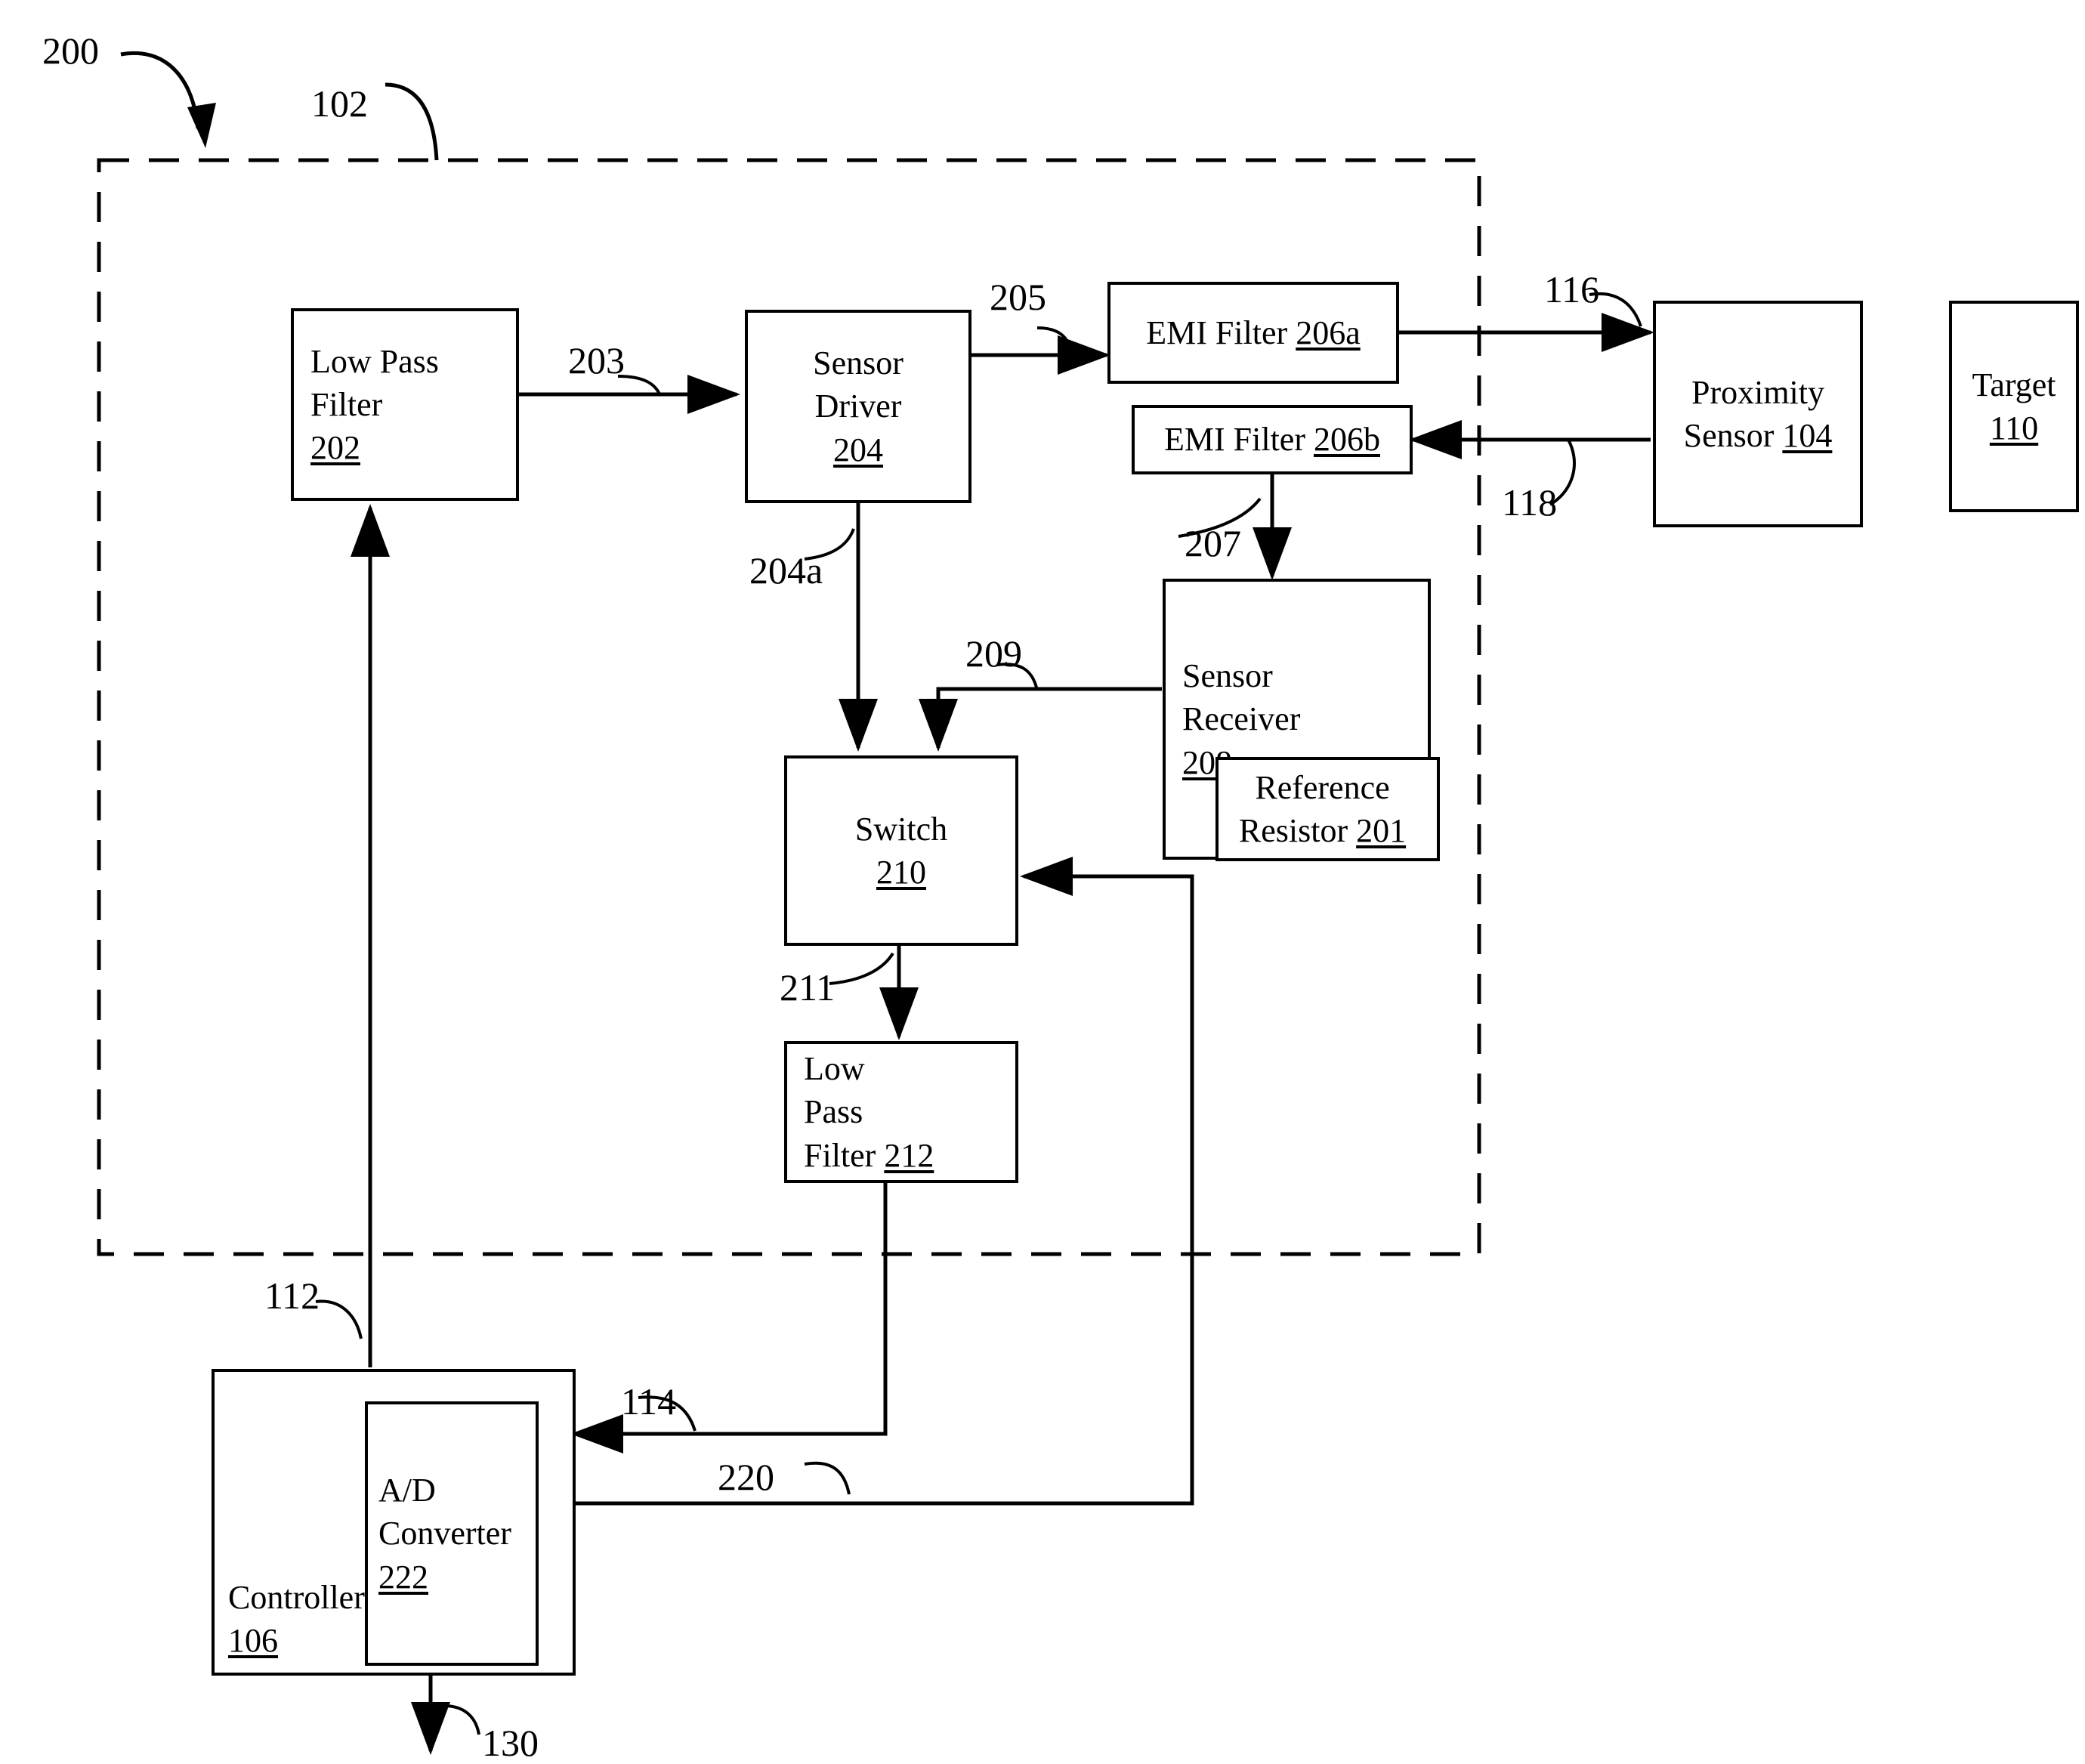 The width and height of the screenshot is (2085, 1764). I want to click on receiver208-line2: Receiver, so click(1241, 719).